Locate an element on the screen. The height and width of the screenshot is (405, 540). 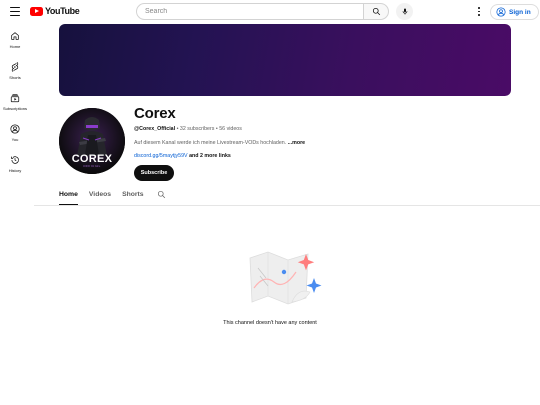
sign-in-label: Sign in is located at coordinates (520, 12).